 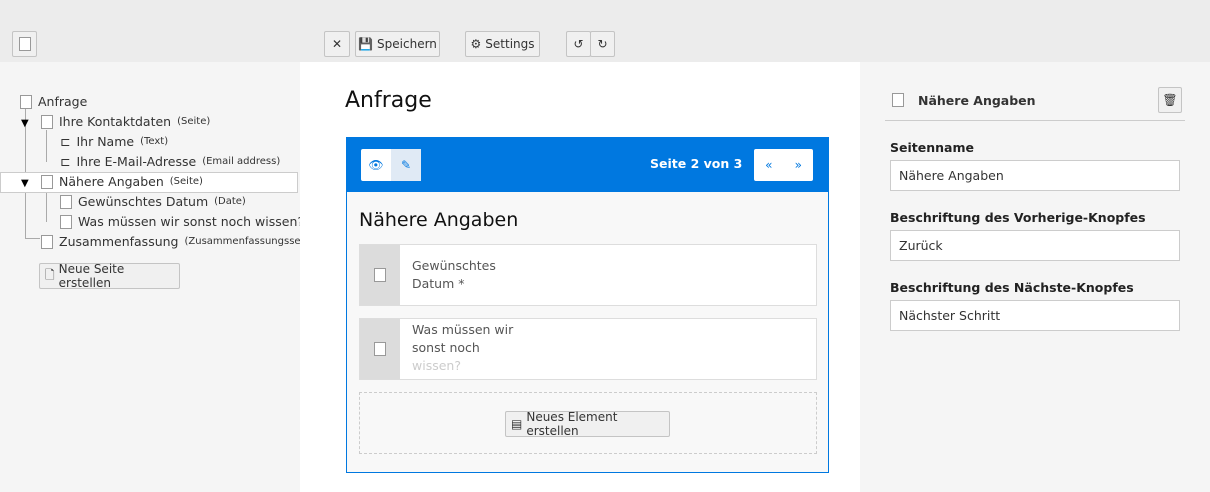 I want to click on add-page-icon: 🗋, so click(x=50, y=274).